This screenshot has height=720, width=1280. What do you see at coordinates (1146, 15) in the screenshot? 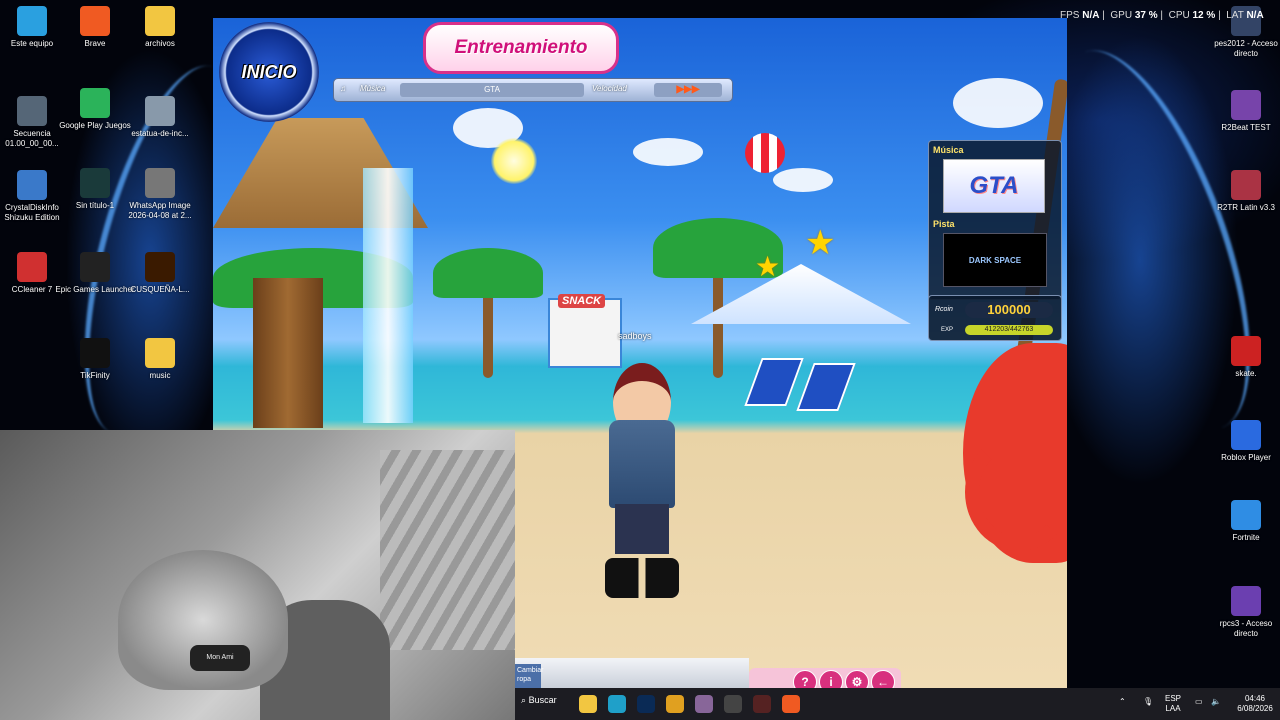
I see `gpu-value: 37 %` at bounding box center [1146, 15].